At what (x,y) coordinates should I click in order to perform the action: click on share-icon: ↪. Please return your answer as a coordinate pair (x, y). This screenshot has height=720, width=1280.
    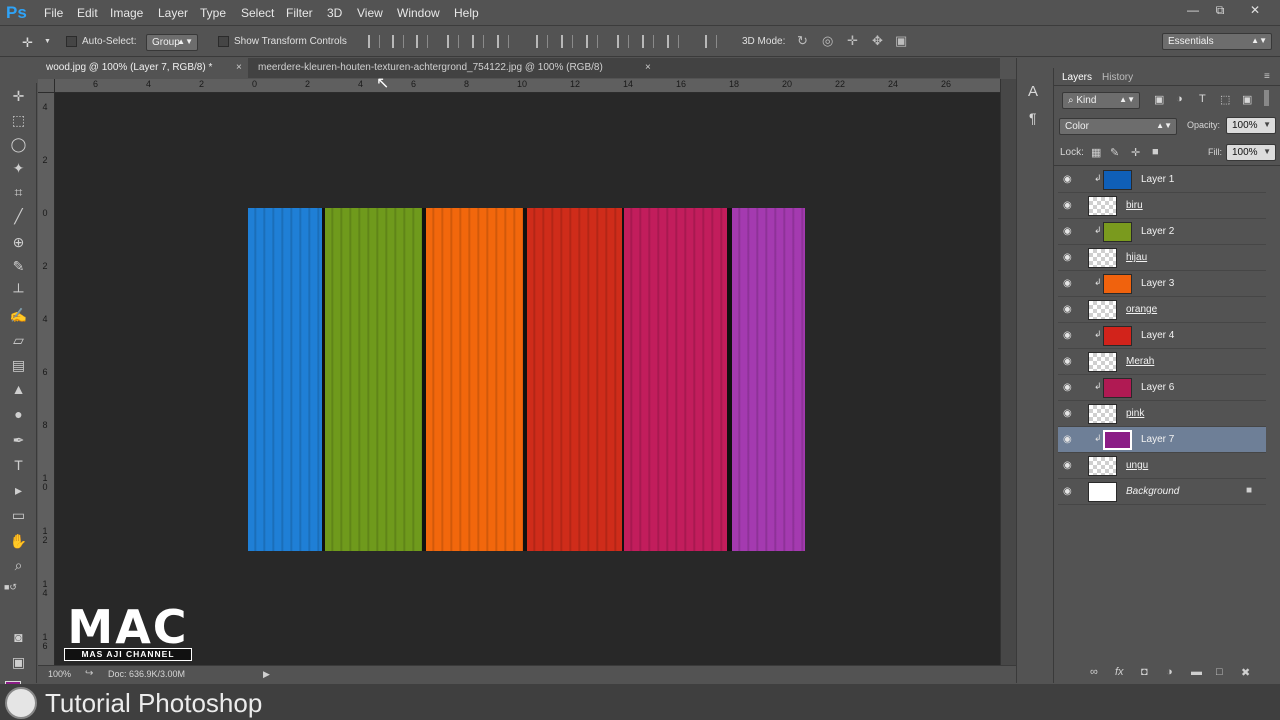
    Looking at the image, I should click on (89, 673).